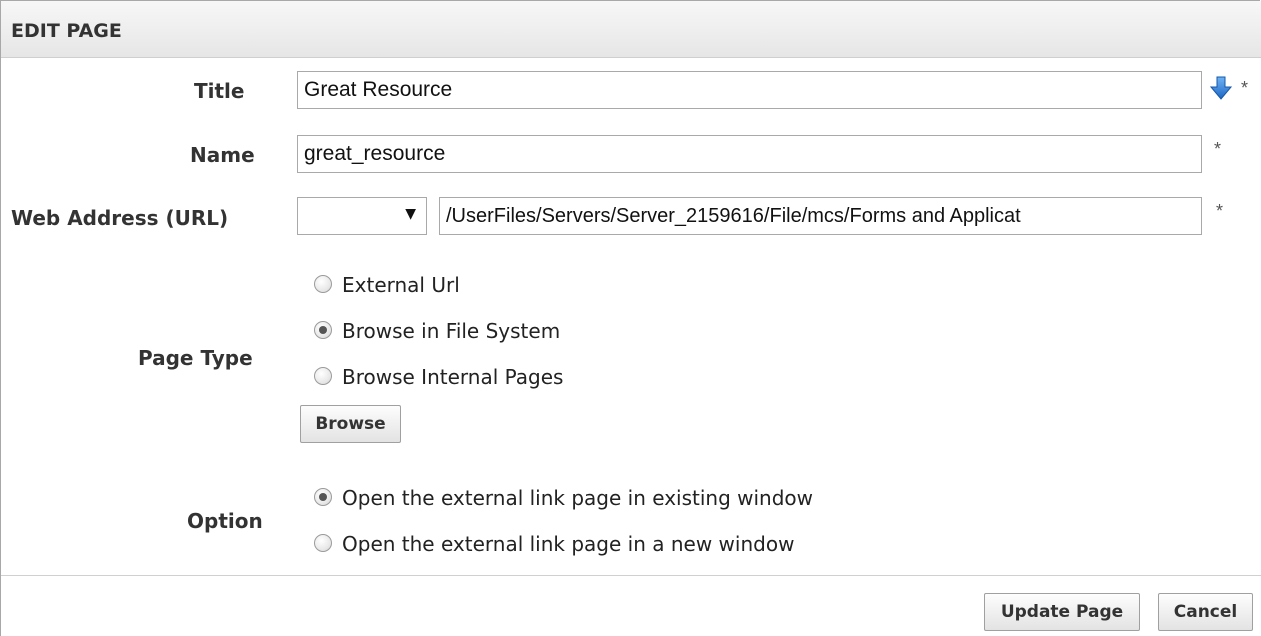  Describe the element at coordinates (1245, 88) in the screenshot. I see `title-required-mark: *` at that location.